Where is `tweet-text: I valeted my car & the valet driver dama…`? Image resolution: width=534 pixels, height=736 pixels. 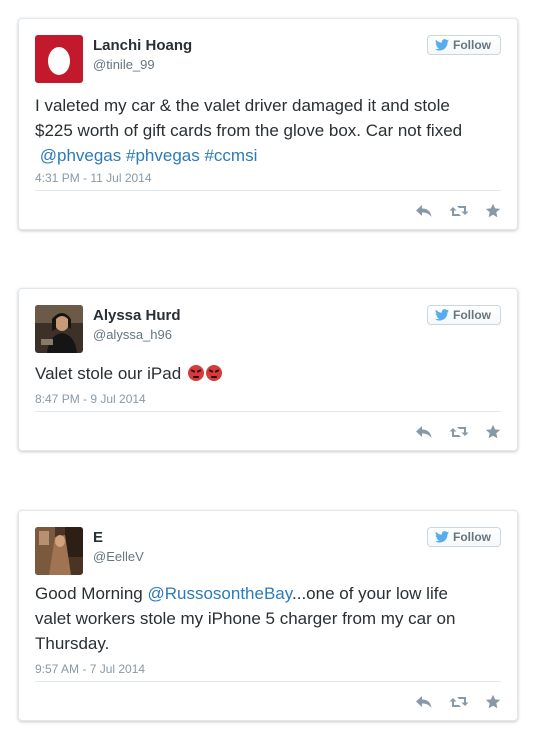 tweet-text: I valeted my car & the valet driver dama… is located at coordinates (268, 130).